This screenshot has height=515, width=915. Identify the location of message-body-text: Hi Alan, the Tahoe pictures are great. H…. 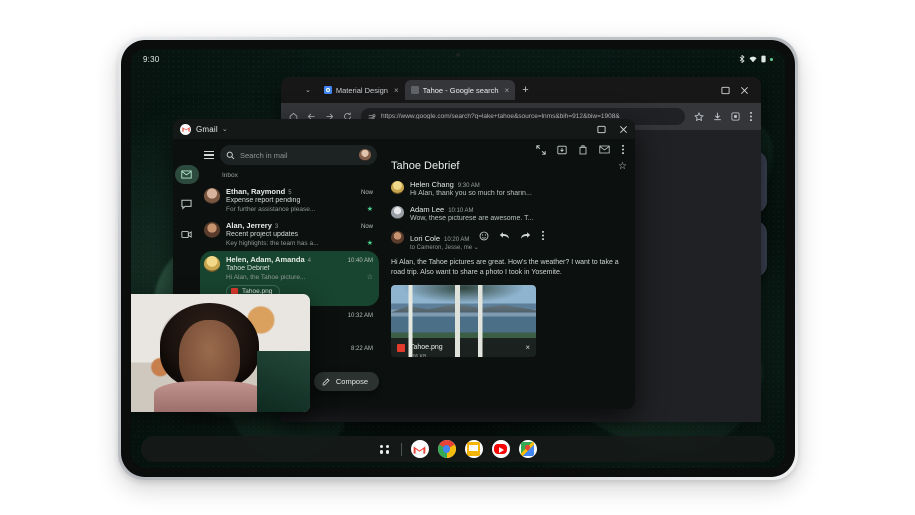
(505, 267).